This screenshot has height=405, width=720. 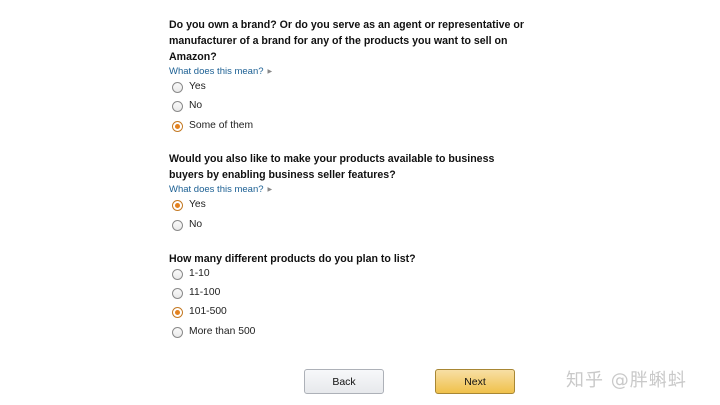 I want to click on radio-option-label: 1-10, so click(x=199, y=273).